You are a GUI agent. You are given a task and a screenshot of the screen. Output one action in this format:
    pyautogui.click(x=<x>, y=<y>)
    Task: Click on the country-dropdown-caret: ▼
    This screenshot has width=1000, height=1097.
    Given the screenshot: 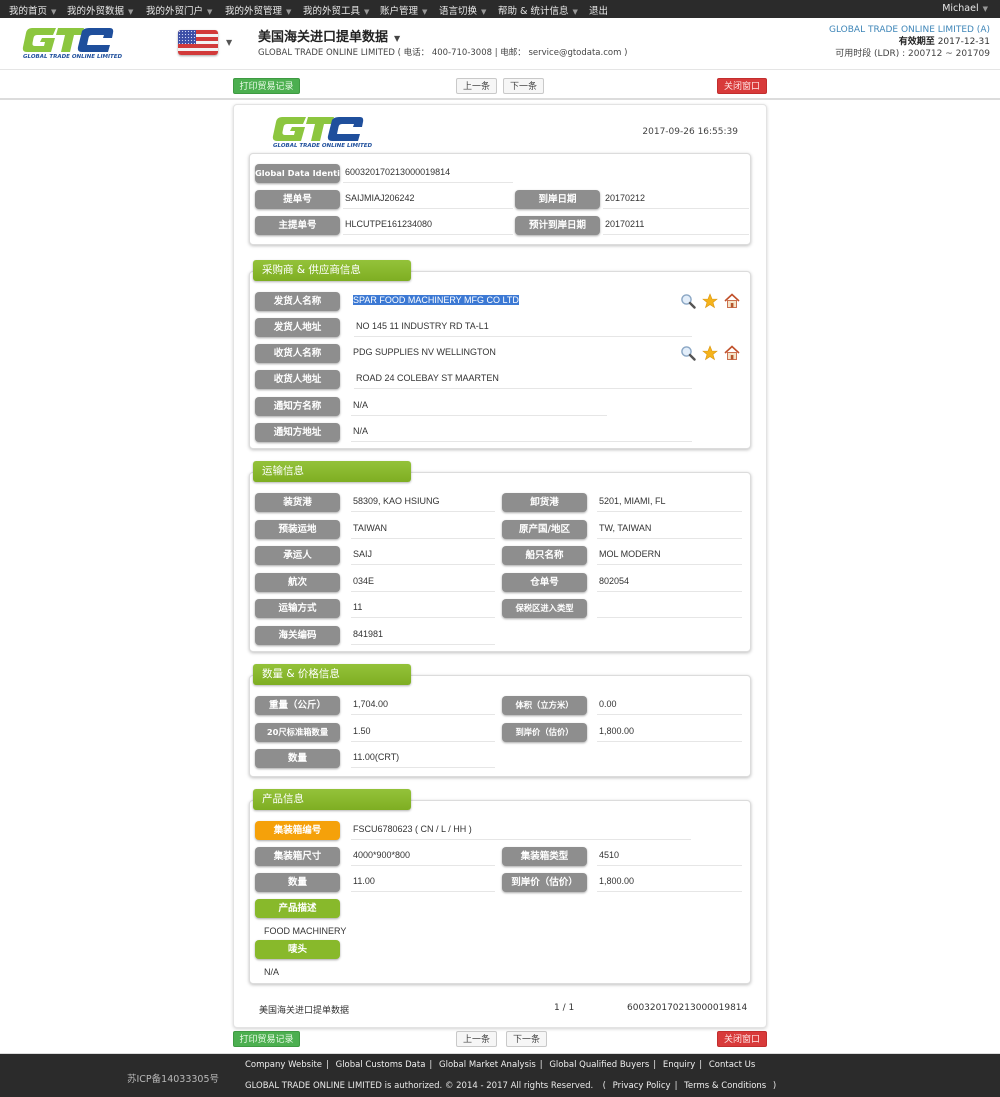 What is the action you would take?
    pyautogui.click(x=229, y=42)
    